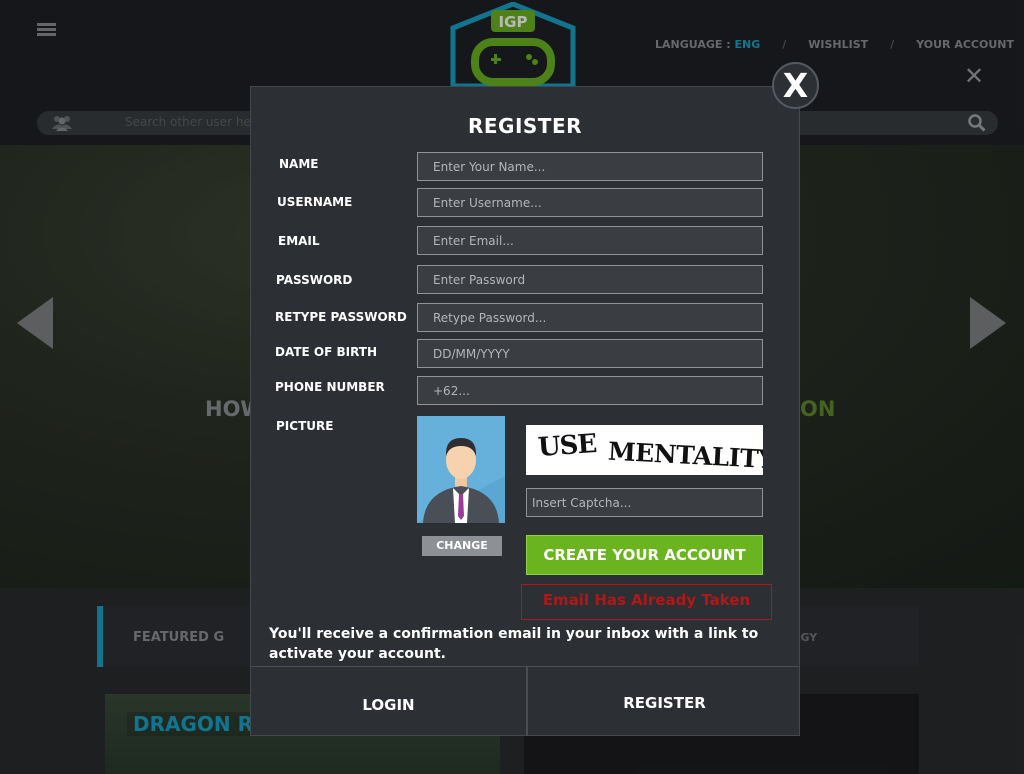  What do you see at coordinates (644, 555) in the screenshot?
I see `create-account-button: CREATE YOUR ACCOUNT` at bounding box center [644, 555].